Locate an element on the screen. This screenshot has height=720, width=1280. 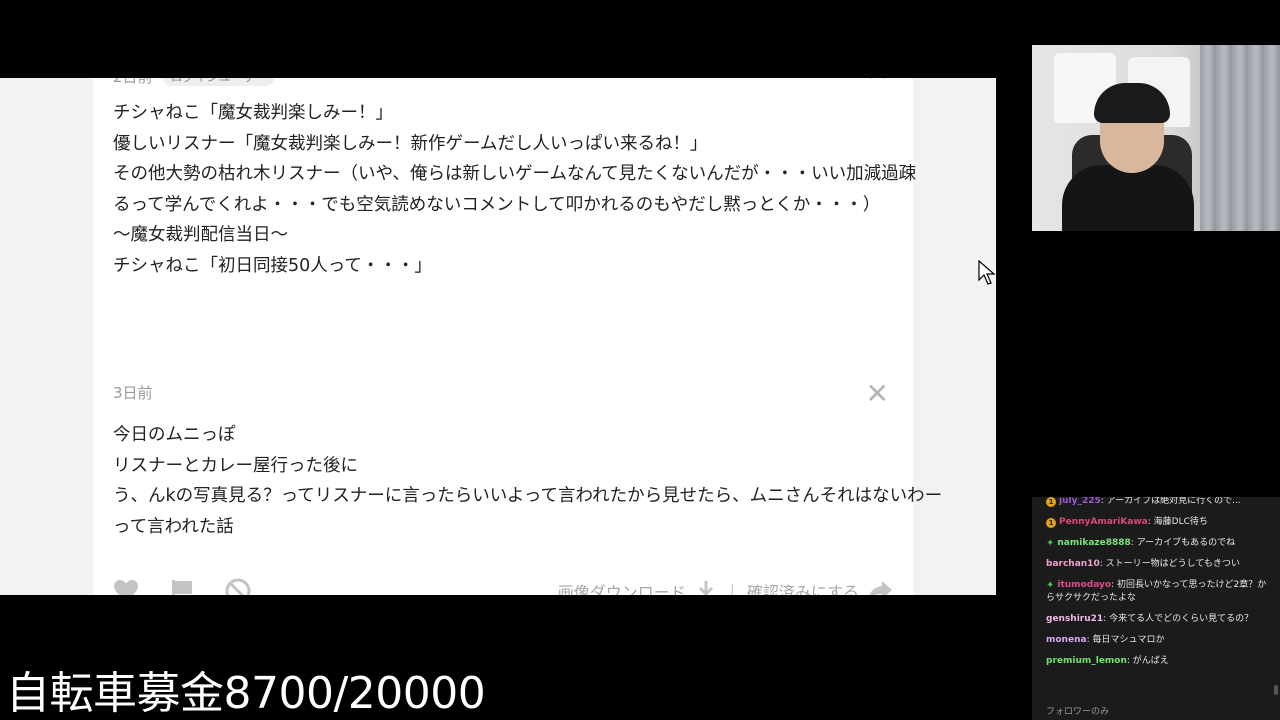
donation-counter: 自転車募金8700/20000 is located at coordinates (246, 693).